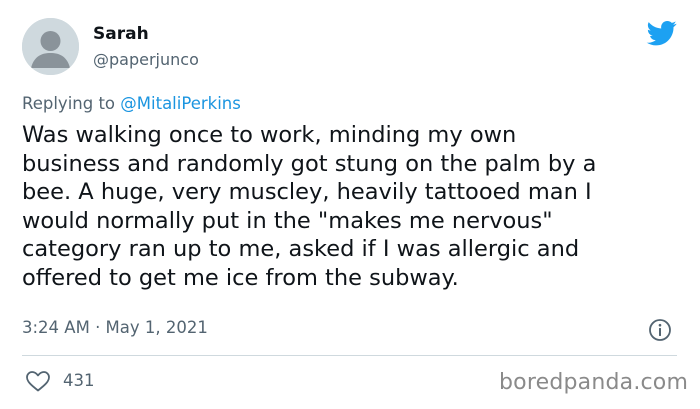 Image resolution: width=700 pixels, height=409 pixels. What do you see at coordinates (180, 103) in the screenshot?
I see `replying-mention-link: @MitaliPerkins` at bounding box center [180, 103].